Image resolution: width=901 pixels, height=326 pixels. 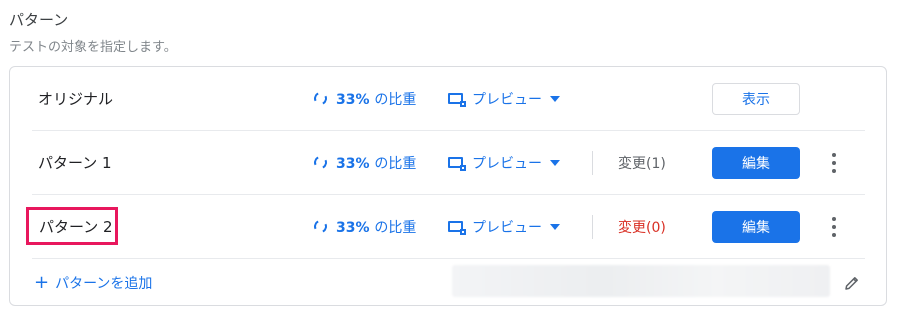 I want to click on pencil-icon, so click(x=852, y=283).